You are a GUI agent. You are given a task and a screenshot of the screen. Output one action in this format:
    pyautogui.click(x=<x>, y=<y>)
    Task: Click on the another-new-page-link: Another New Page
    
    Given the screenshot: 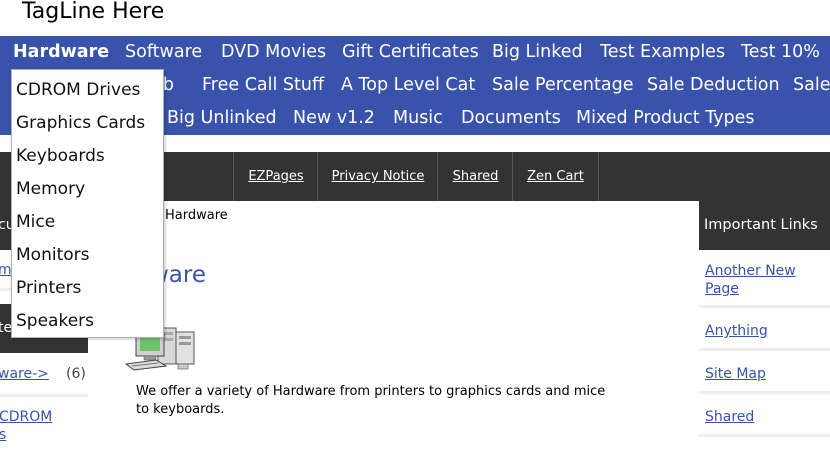 What is the action you would take?
    pyautogui.click(x=765, y=280)
    